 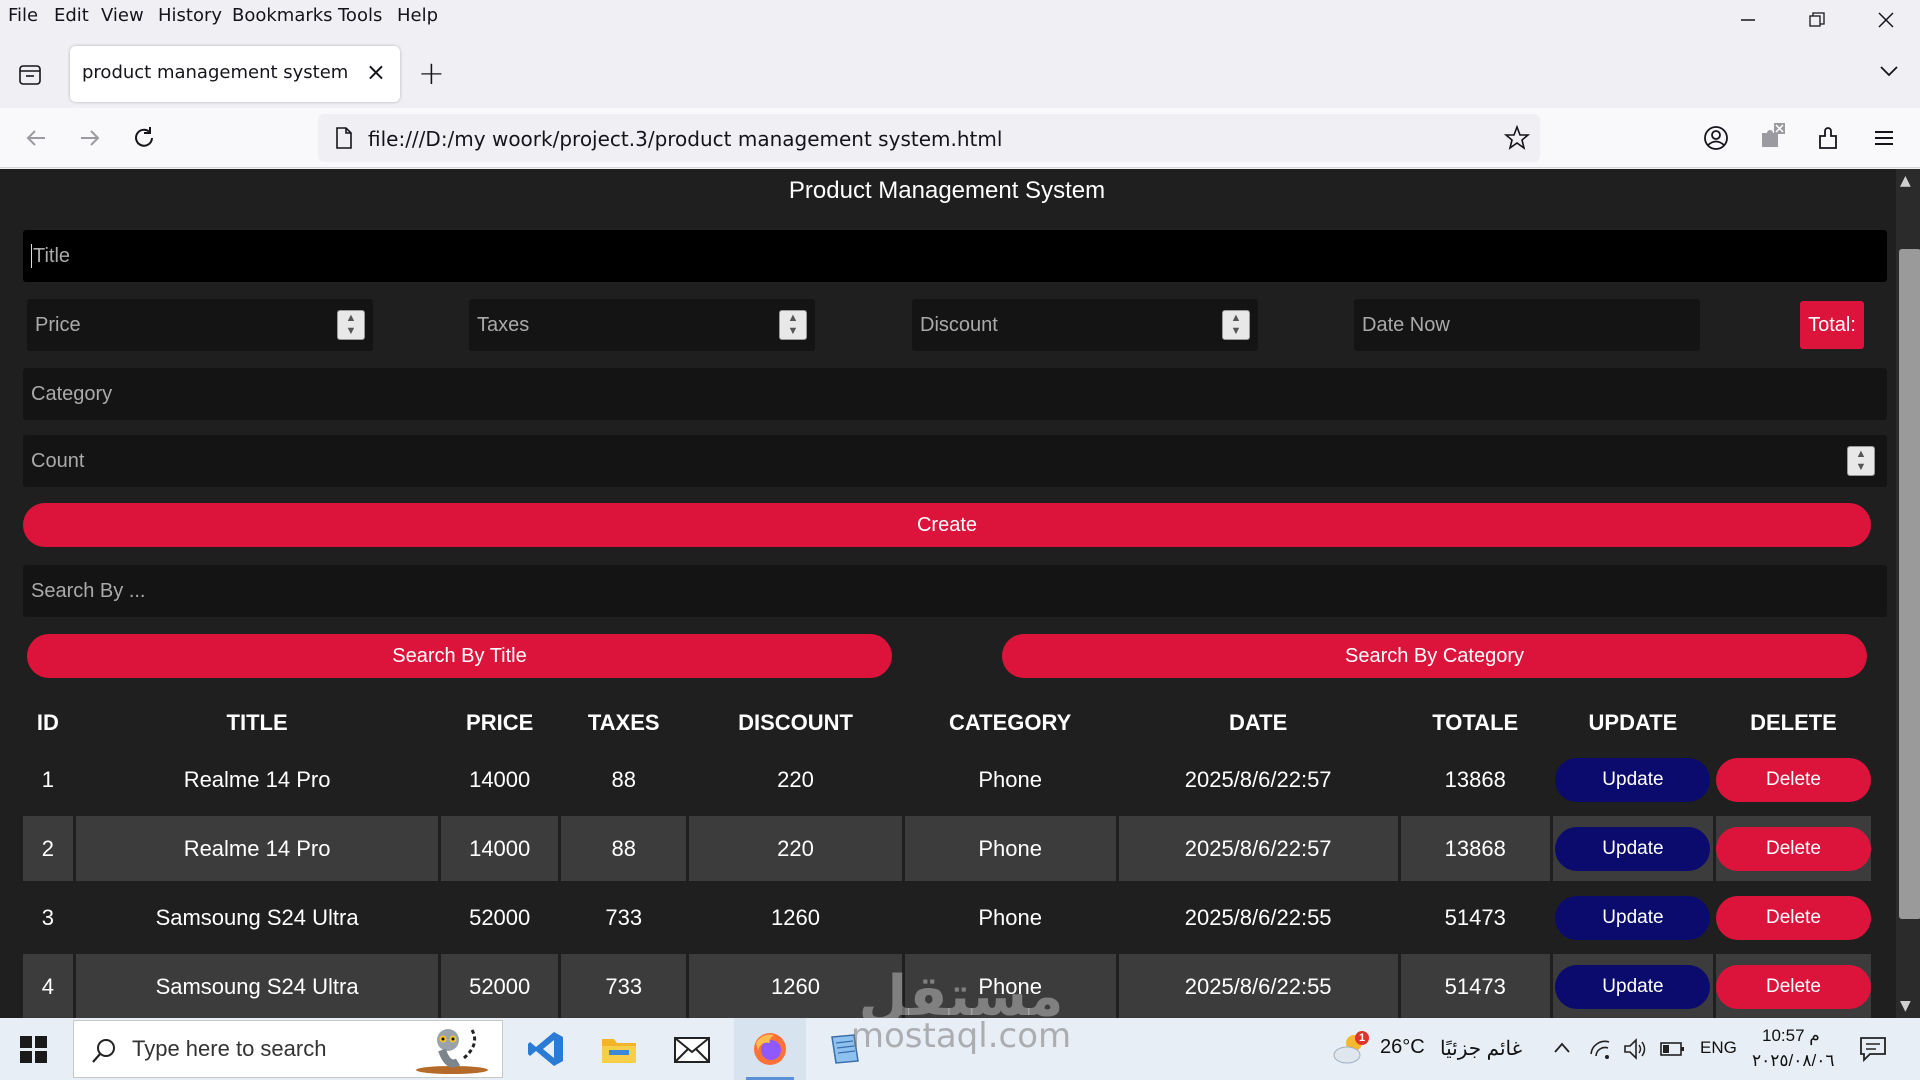 I want to click on chevron-up-icon, so click(x=1562, y=1048).